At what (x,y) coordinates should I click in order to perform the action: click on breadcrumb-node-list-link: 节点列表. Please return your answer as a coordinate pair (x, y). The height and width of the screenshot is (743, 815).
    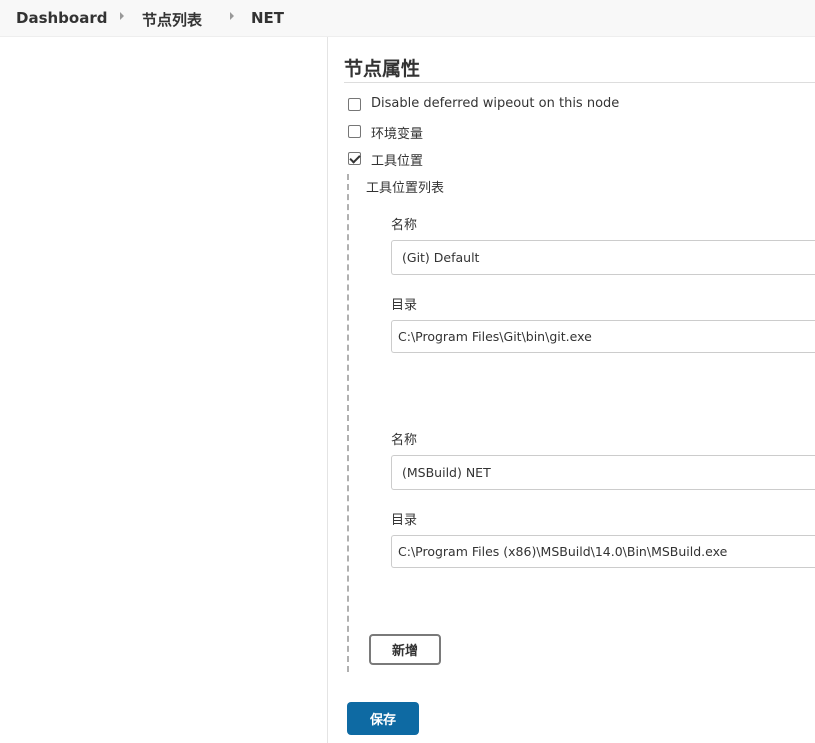
    Looking at the image, I should click on (172, 19).